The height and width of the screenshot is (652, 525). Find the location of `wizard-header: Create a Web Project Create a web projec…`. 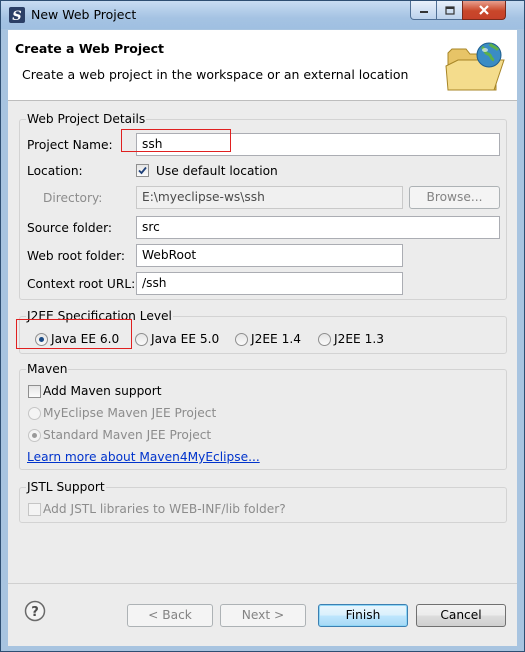

wizard-header: Create a Web Project Create a web projec… is located at coordinates (262, 65).